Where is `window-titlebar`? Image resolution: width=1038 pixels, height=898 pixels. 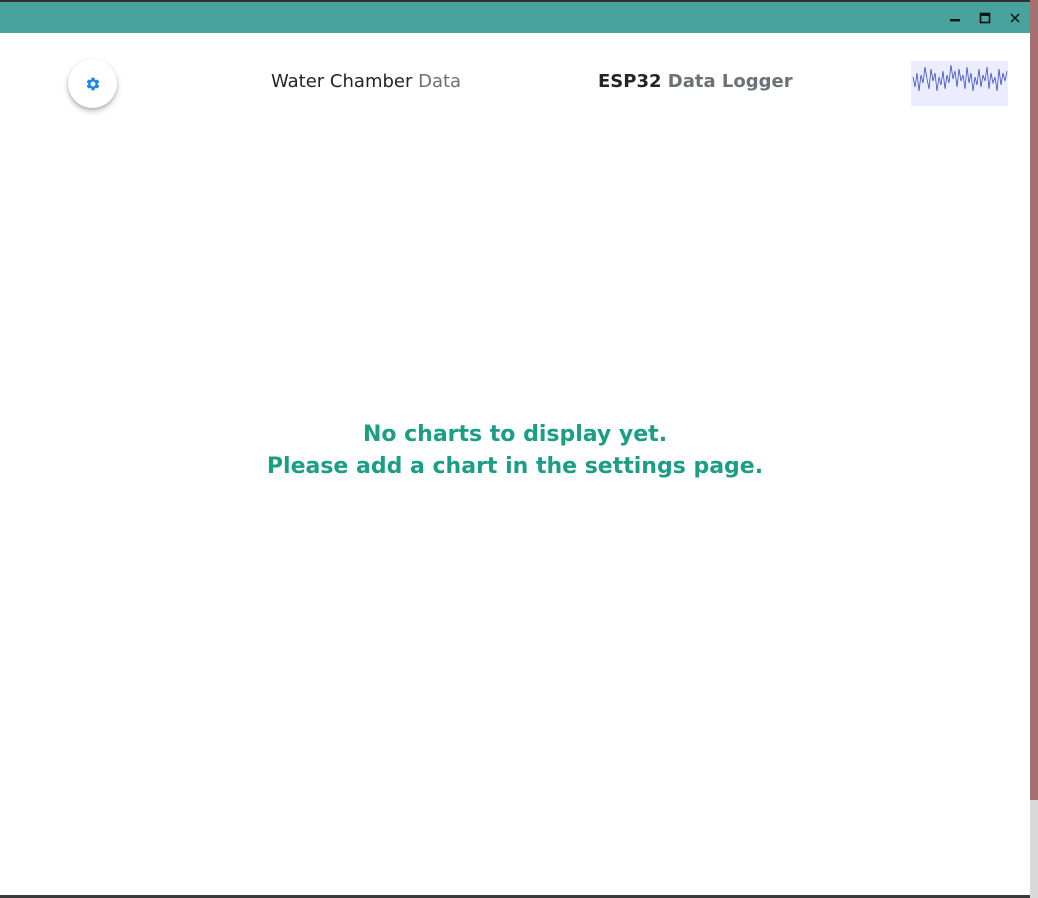
window-titlebar is located at coordinates (515, 16).